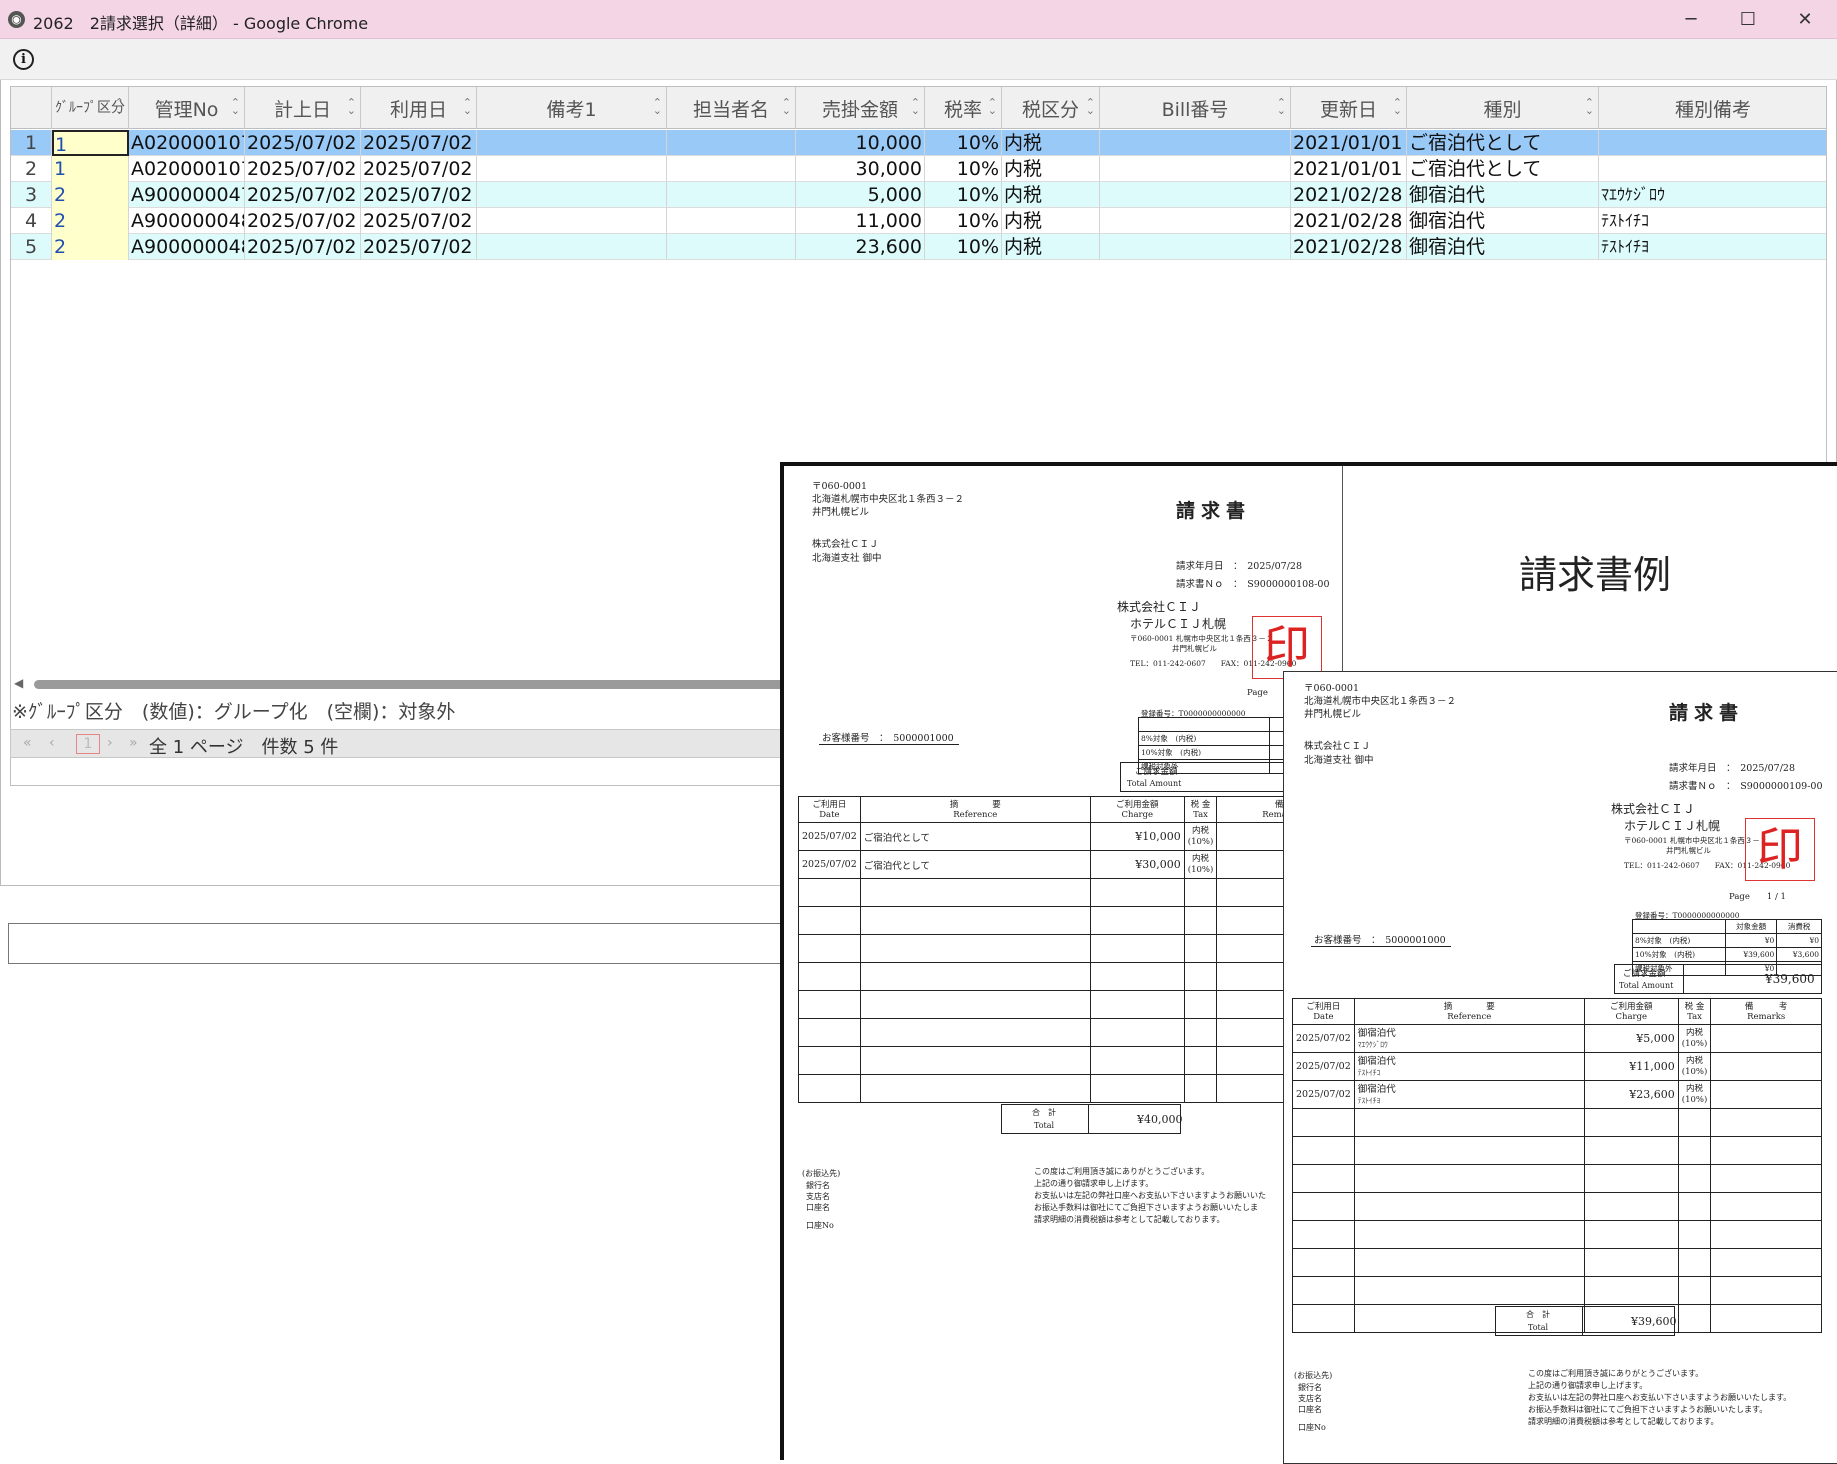 The height and width of the screenshot is (1464, 1837). Describe the element at coordinates (1557, 1094) in the screenshot. I see `inv2-line: 2025/07/02 御宿泊代 ﾃｽﾄｲﾁﾖ ¥23,600 内税 (10%)` at that location.